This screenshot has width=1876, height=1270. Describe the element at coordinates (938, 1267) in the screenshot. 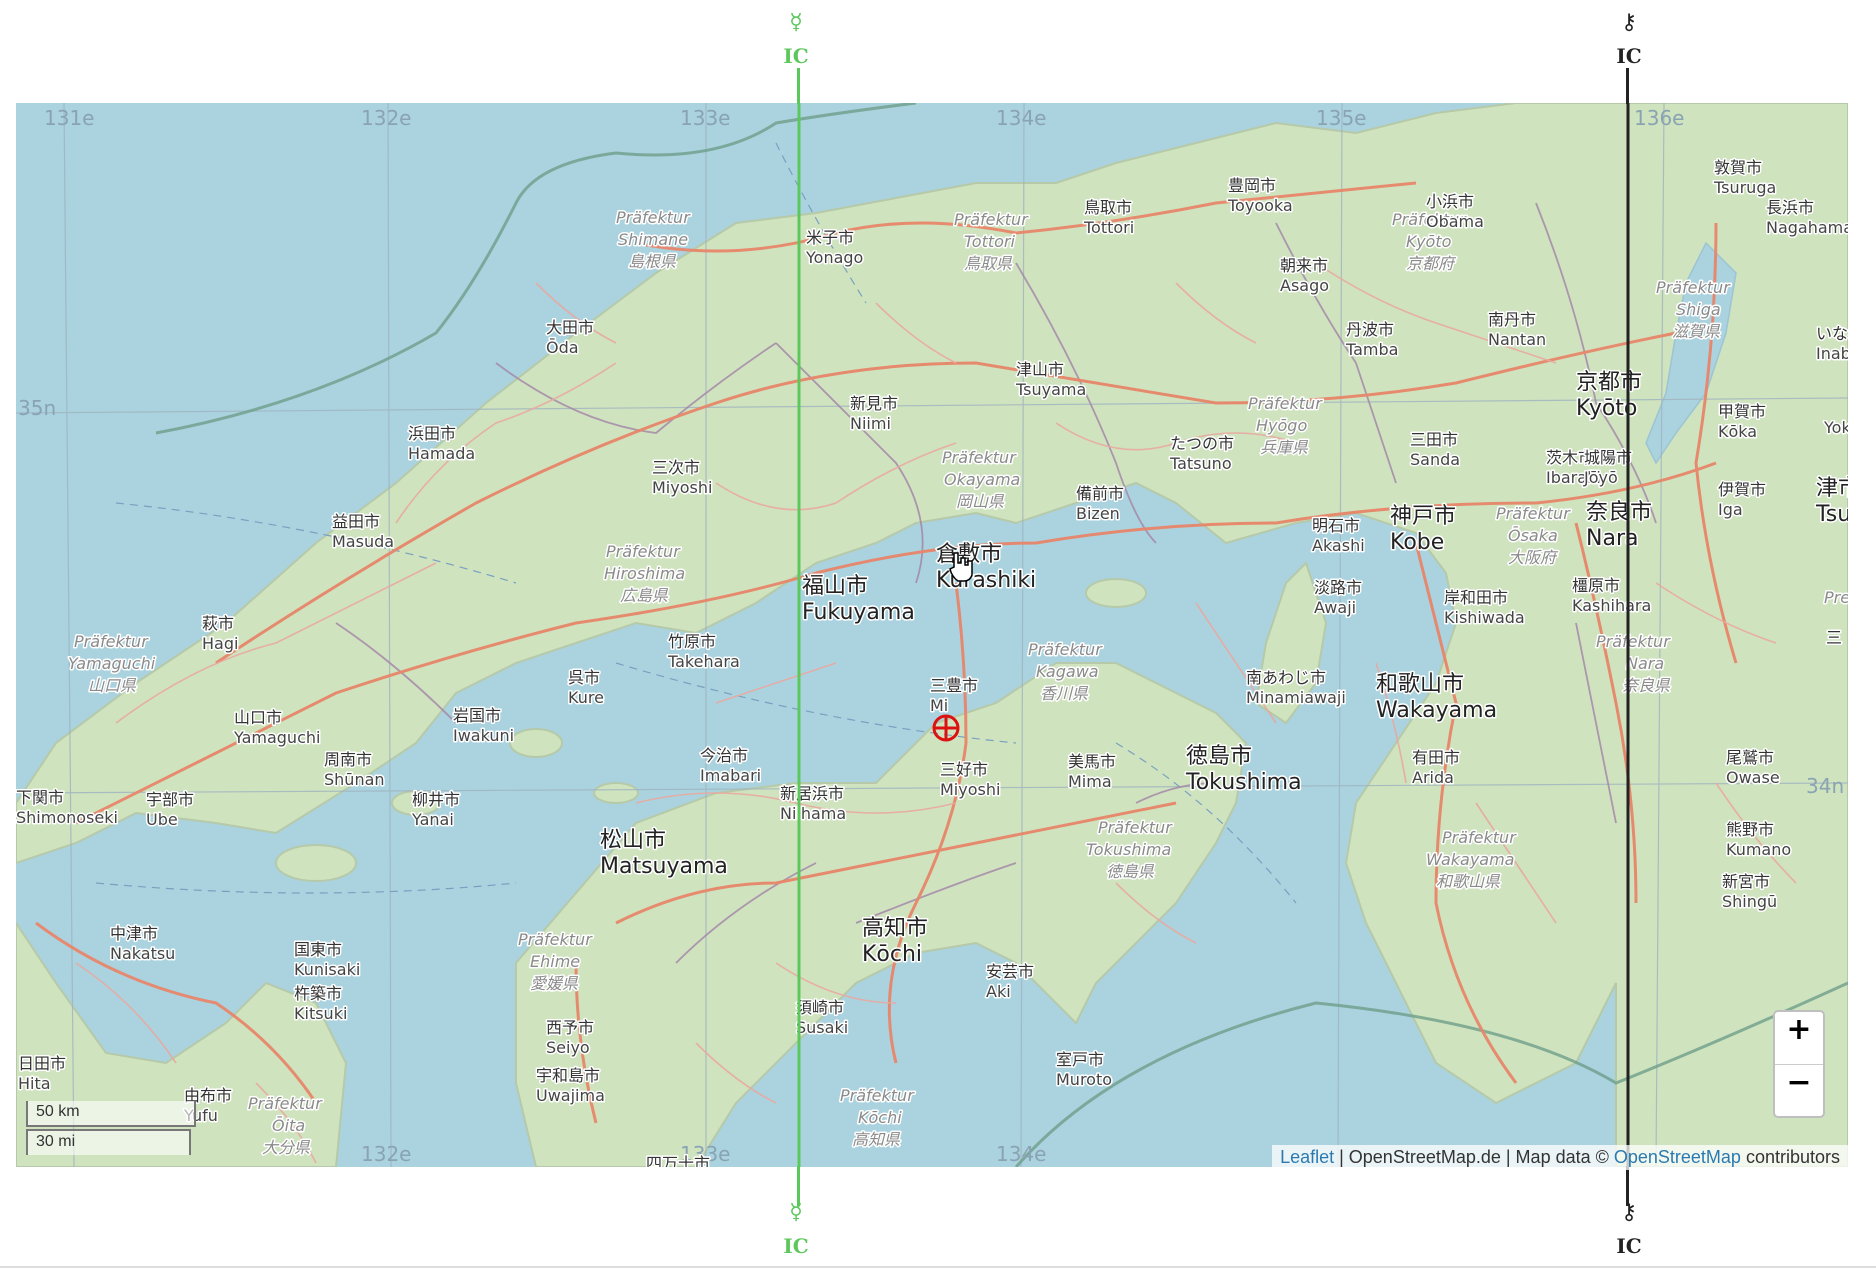

I see `bottom-divider` at that location.